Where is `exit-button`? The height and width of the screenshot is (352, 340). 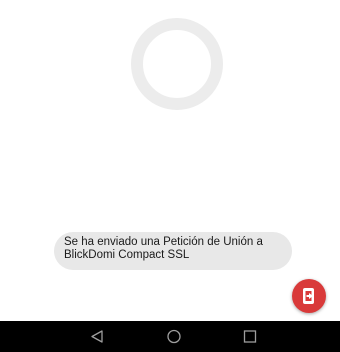 exit-button is located at coordinates (309, 296).